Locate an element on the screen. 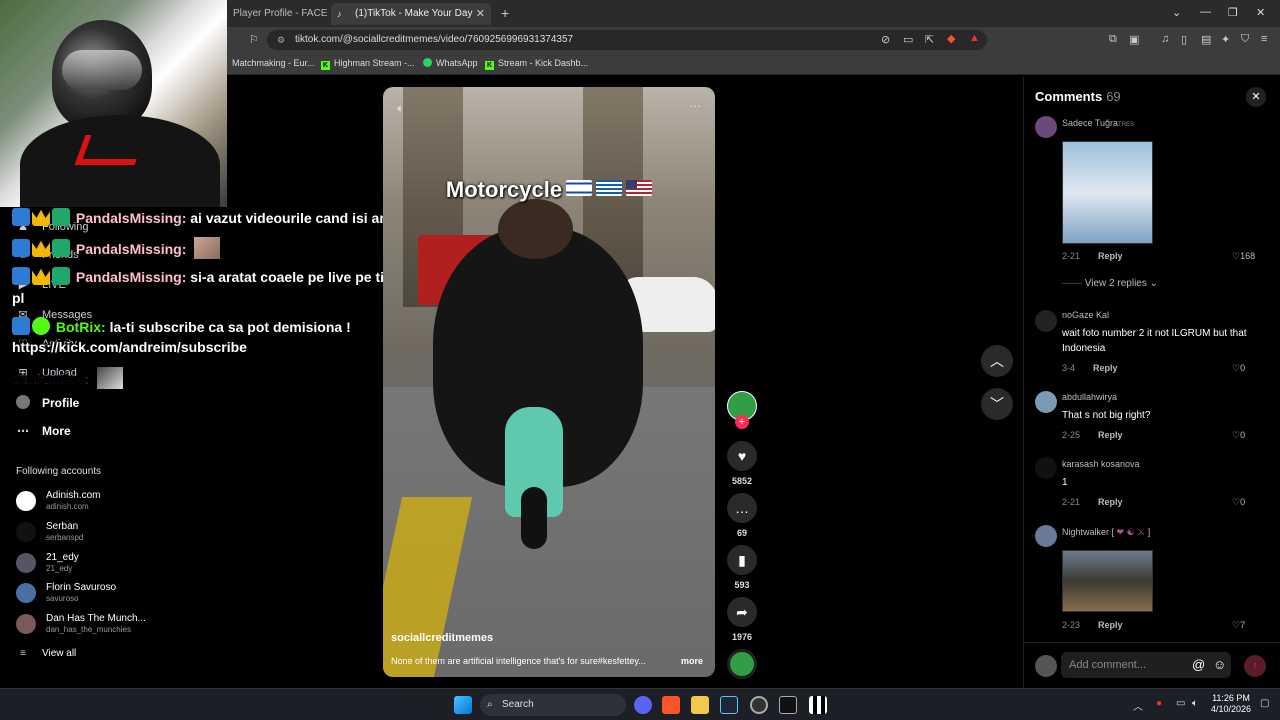  tab-faceit: Player Profile - FACEIT.co is located at coordinates (277, 14).